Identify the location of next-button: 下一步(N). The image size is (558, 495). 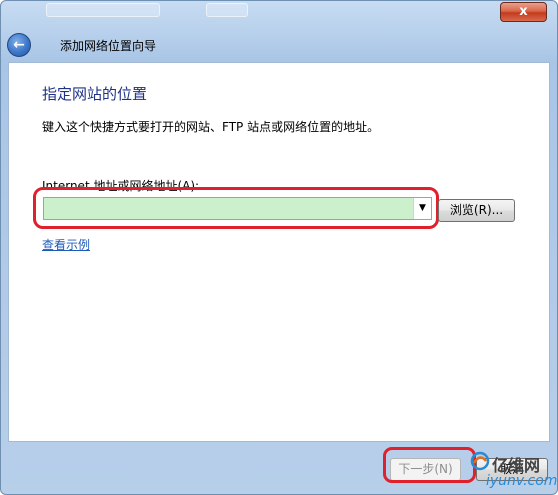
(425, 469).